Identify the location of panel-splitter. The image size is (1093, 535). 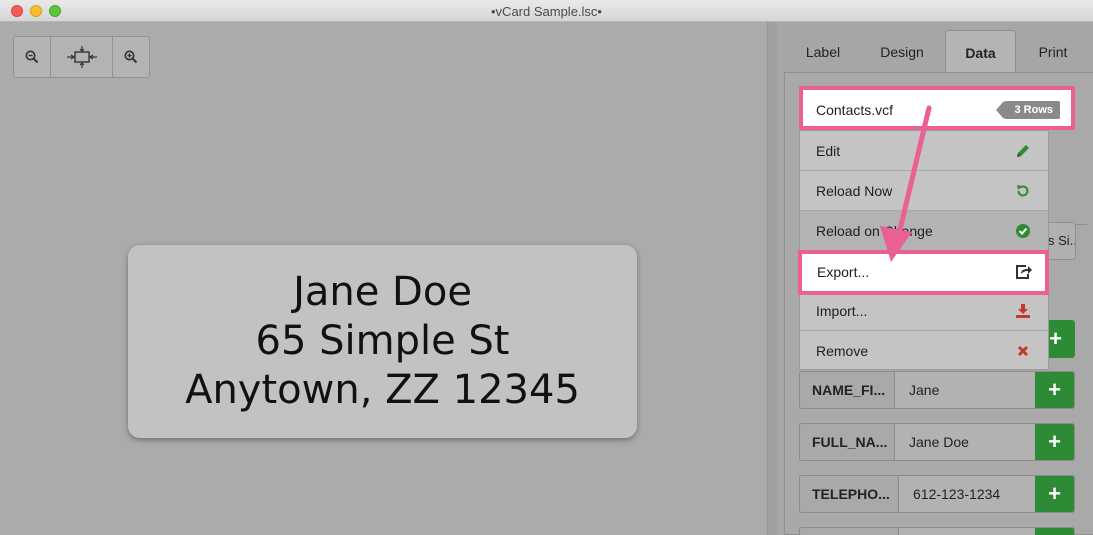
(772, 278).